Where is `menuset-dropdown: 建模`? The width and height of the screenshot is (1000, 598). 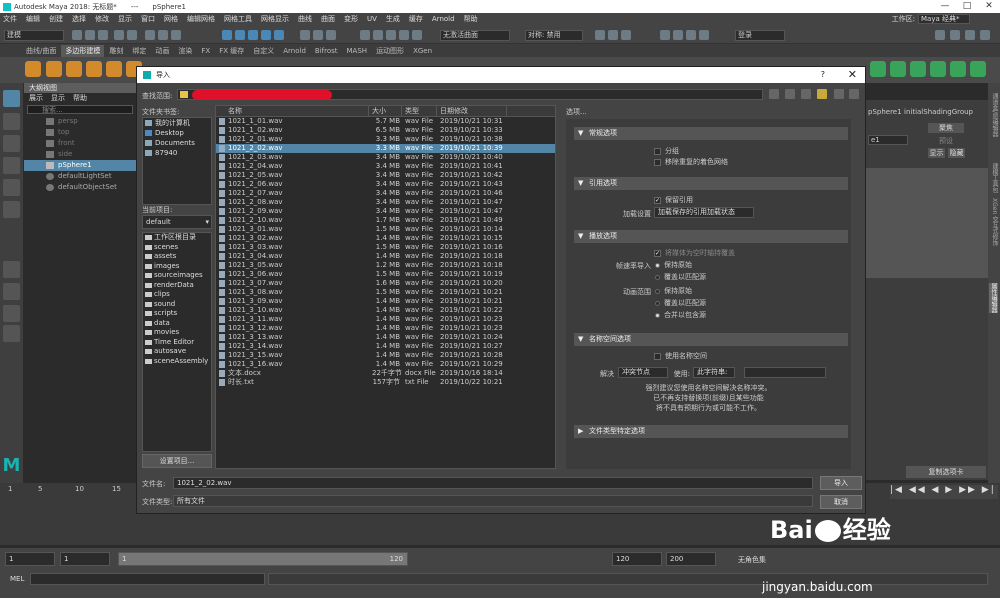 menuset-dropdown: 建模 is located at coordinates (34, 35).